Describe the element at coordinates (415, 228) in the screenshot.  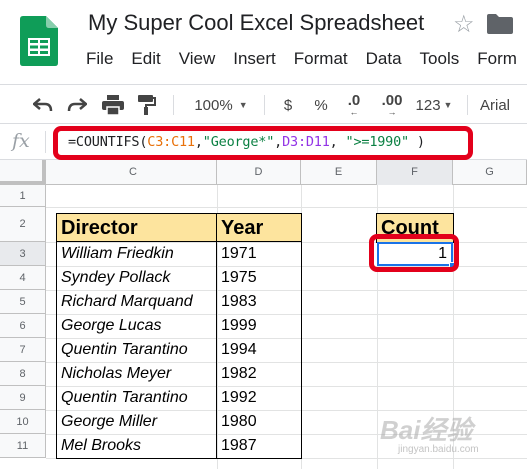
I see `cell-f2-count-header: Count` at that location.